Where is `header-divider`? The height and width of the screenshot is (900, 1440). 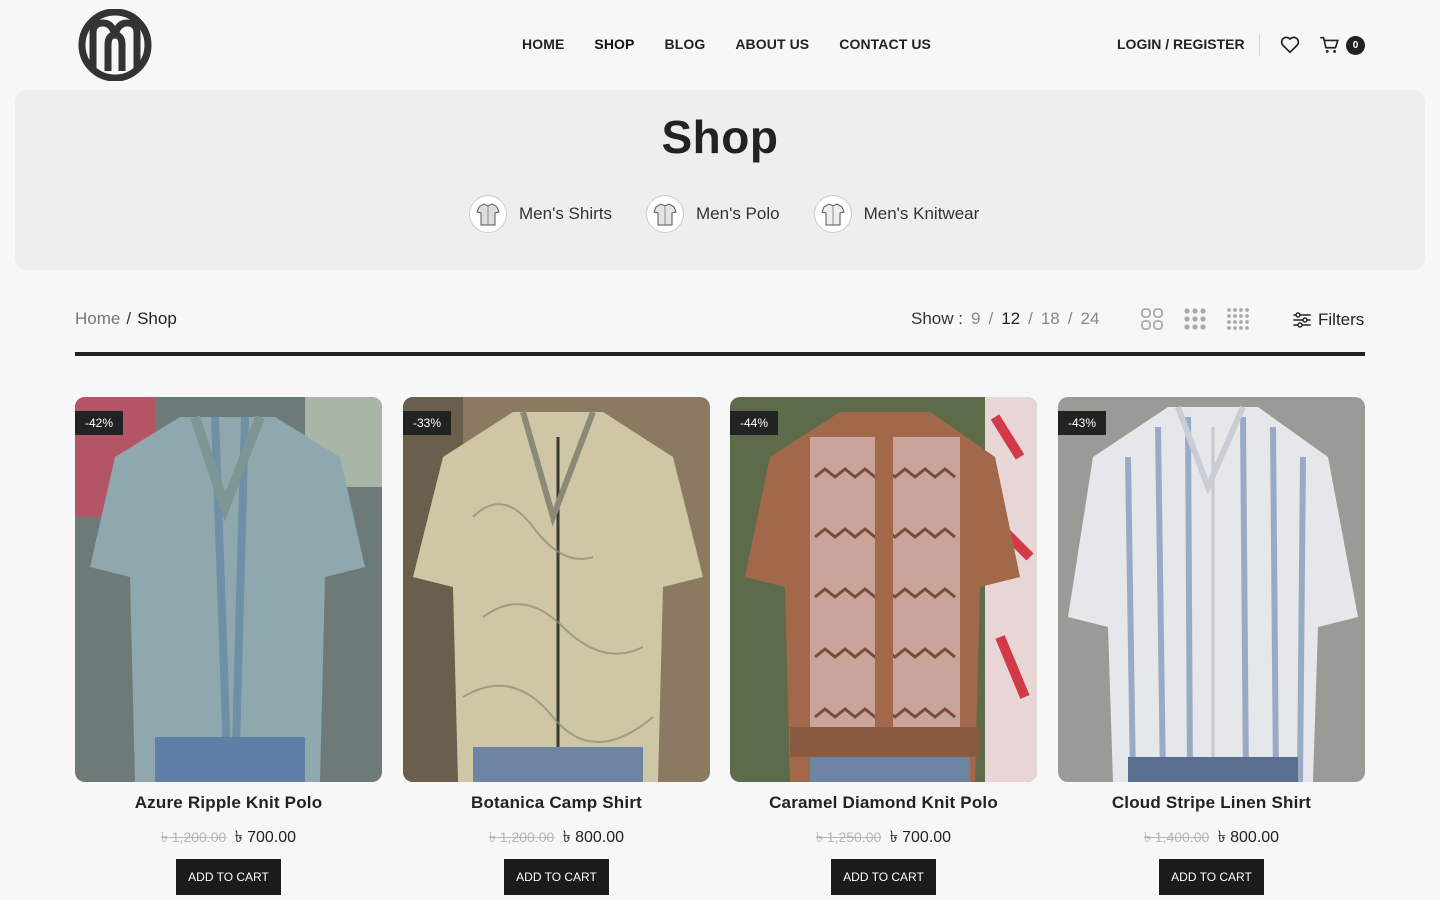 header-divider is located at coordinates (1259, 45).